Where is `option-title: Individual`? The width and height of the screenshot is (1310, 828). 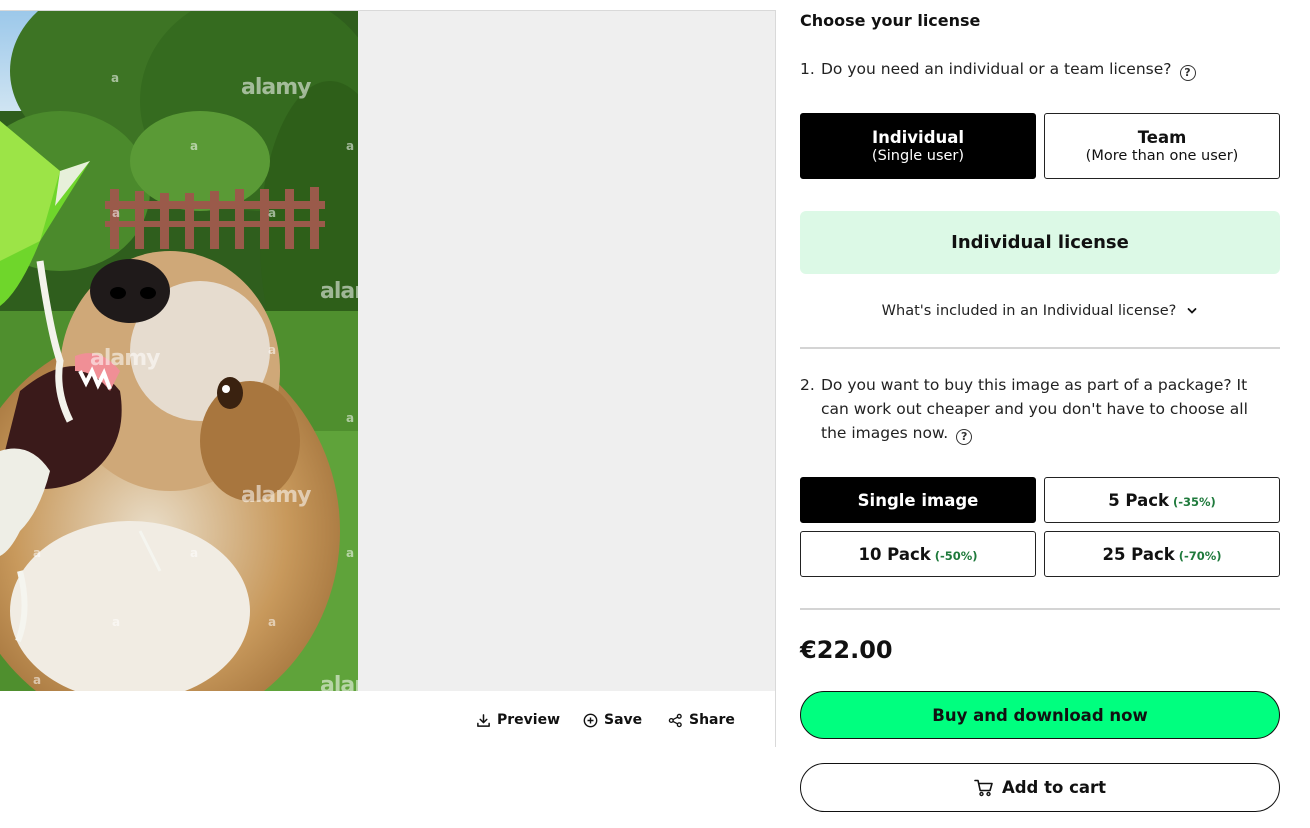
option-title: Individual is located at coordinates (918, 137).